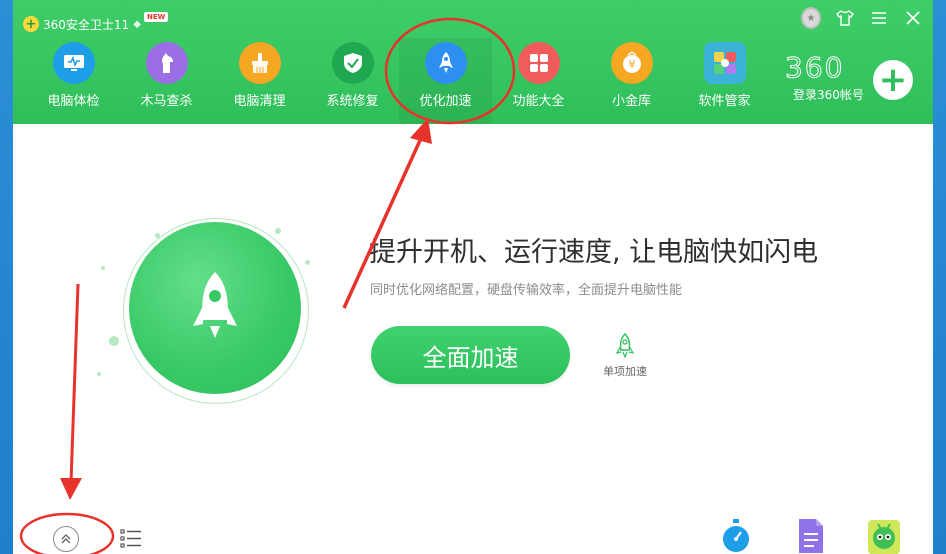 This screenshot has height=554, width=946. I want to click on nav-item-label: 电脑清理, so click(259, 101).